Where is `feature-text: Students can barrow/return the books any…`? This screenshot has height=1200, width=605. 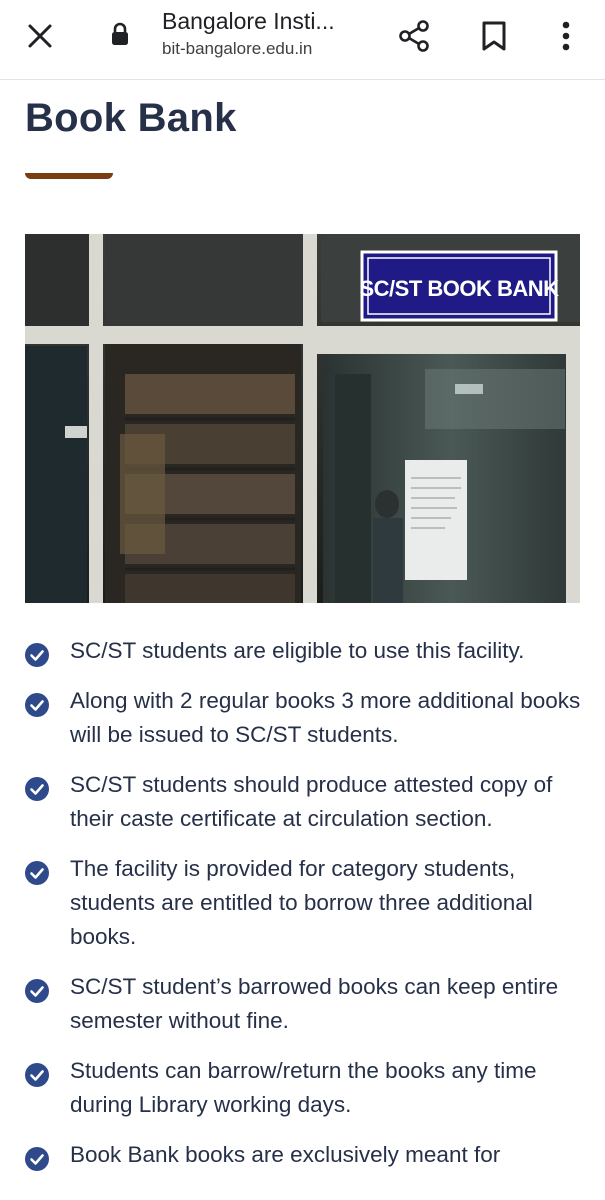 feature-text: Students can barrow/return the books any… is located at coordinates (303, 1087).